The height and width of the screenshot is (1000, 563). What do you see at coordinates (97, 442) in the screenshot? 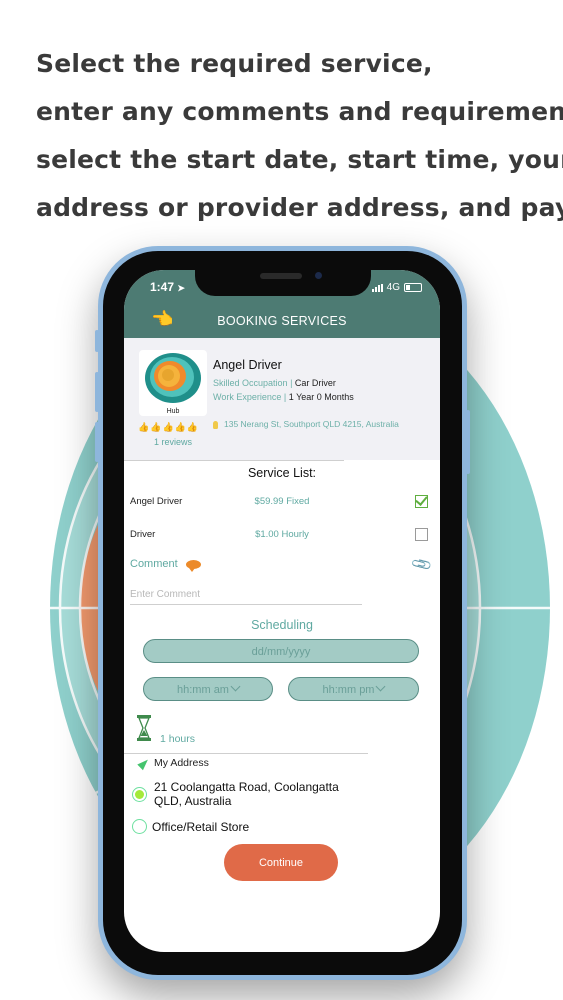
I see `phone-volume-down` at bounding box center [97, 442].